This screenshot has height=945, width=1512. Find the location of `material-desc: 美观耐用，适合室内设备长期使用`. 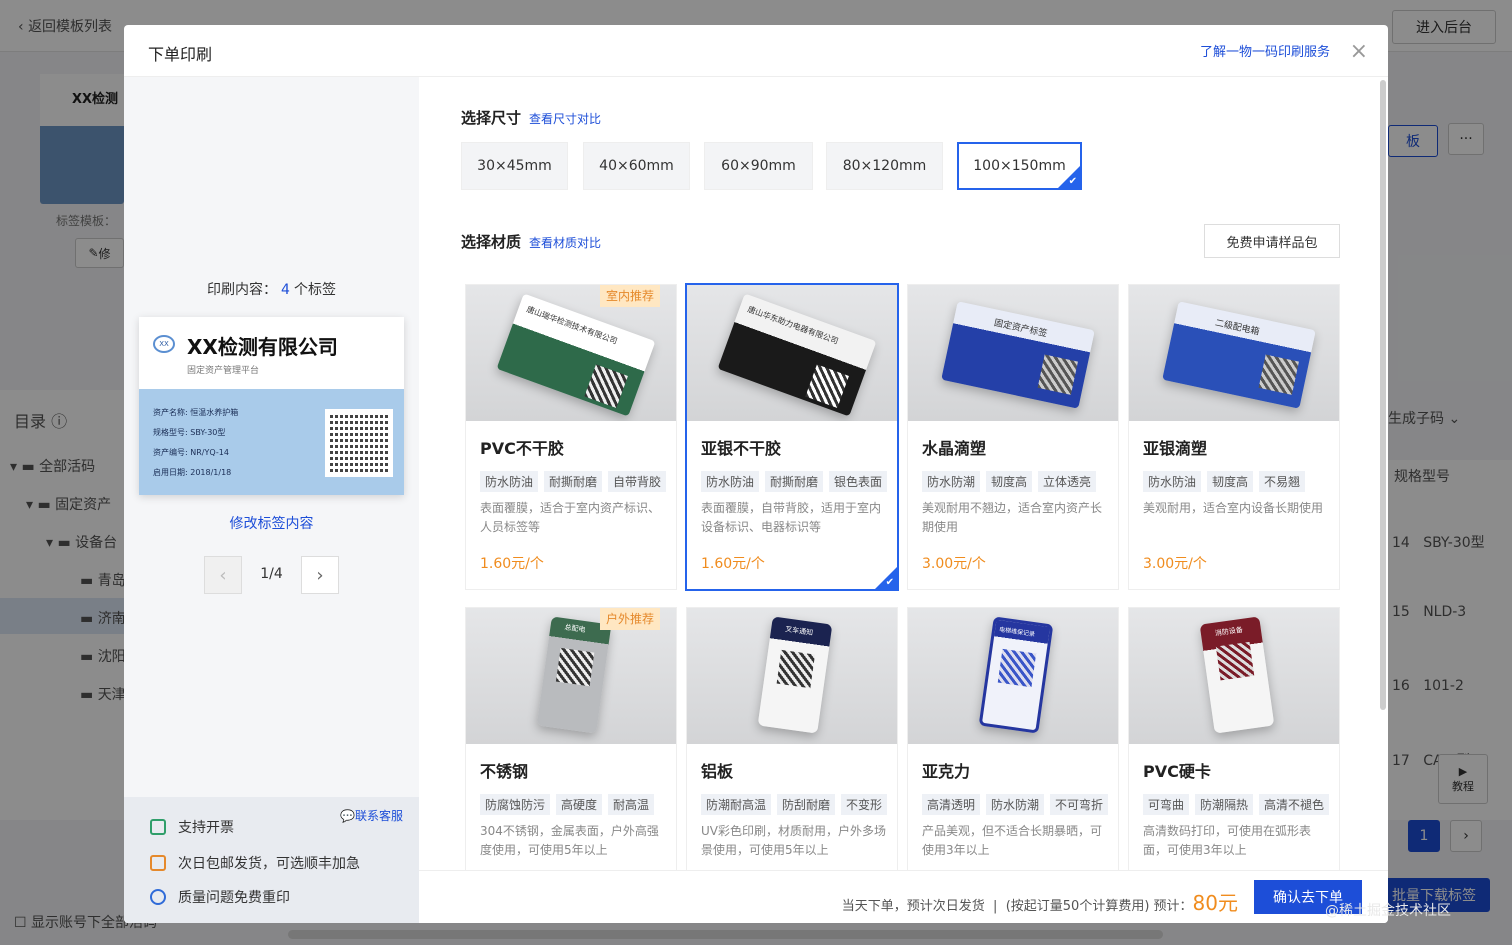

material-desc: 美观耐用，适合室内设备长期使用 is located at coordinates (1233, 508).